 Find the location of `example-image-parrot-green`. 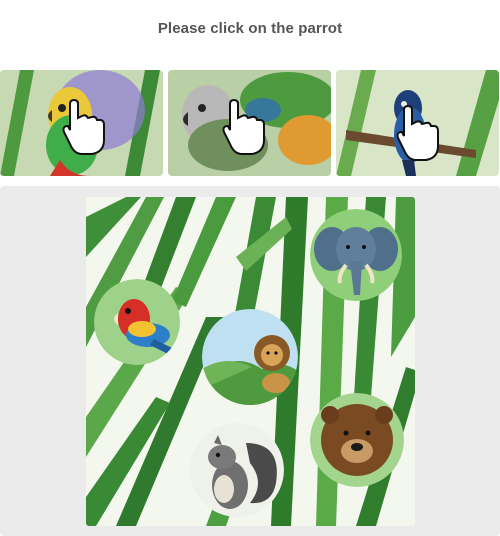

example-image-parrot-green is located at coordinates (81, 123).